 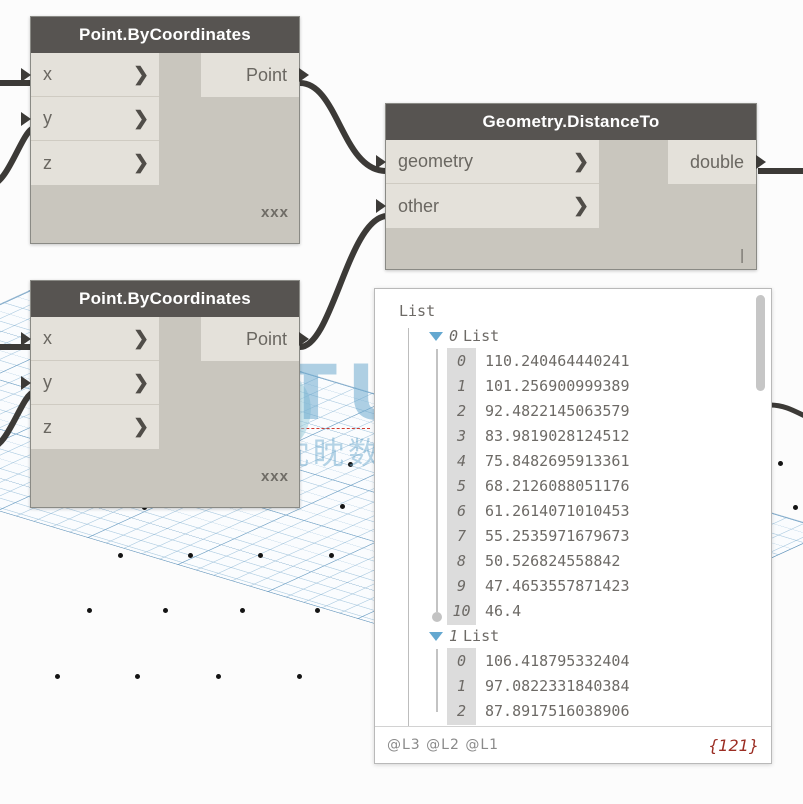 I want to click on node-body: double geometry ❯ other ❯ |, so click(x=571, y=204).